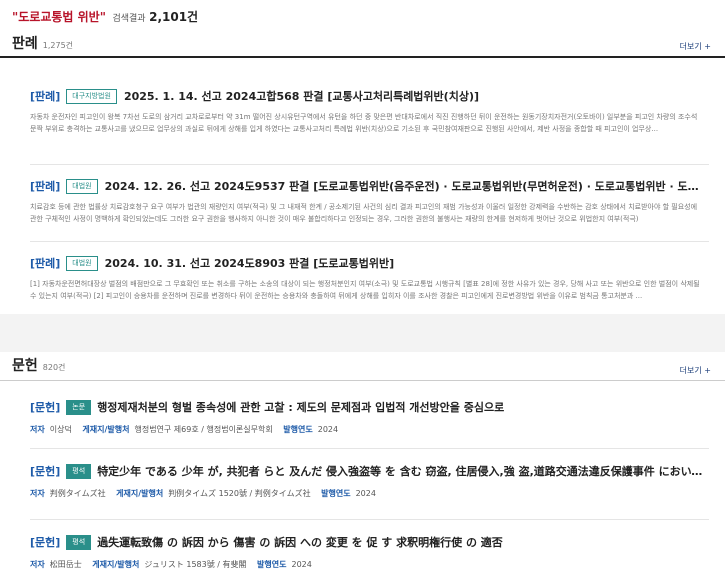  I want to click on doc-type-badge: 논문, so click(79, 407).